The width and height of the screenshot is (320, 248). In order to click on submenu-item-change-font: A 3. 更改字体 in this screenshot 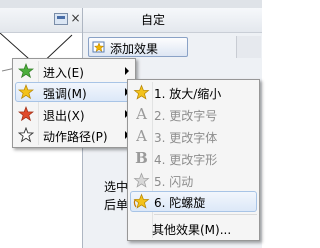, I will do `click(193, 136)`.